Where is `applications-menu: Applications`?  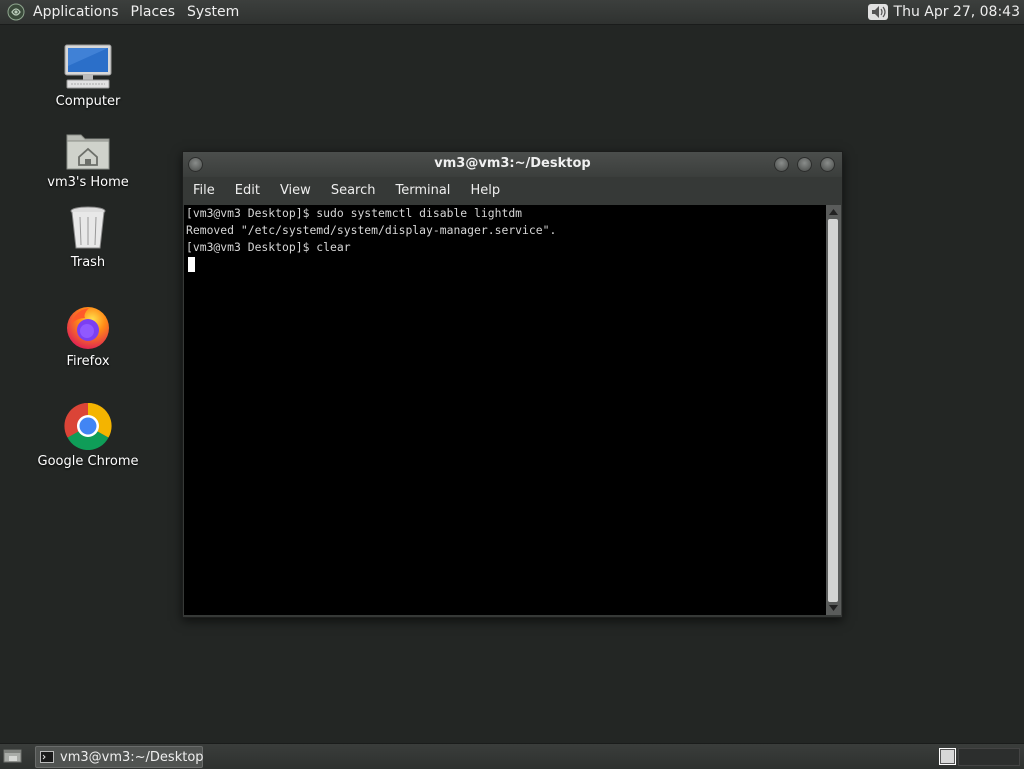 applications-menu: Applications is located at coordinates (76, 12).